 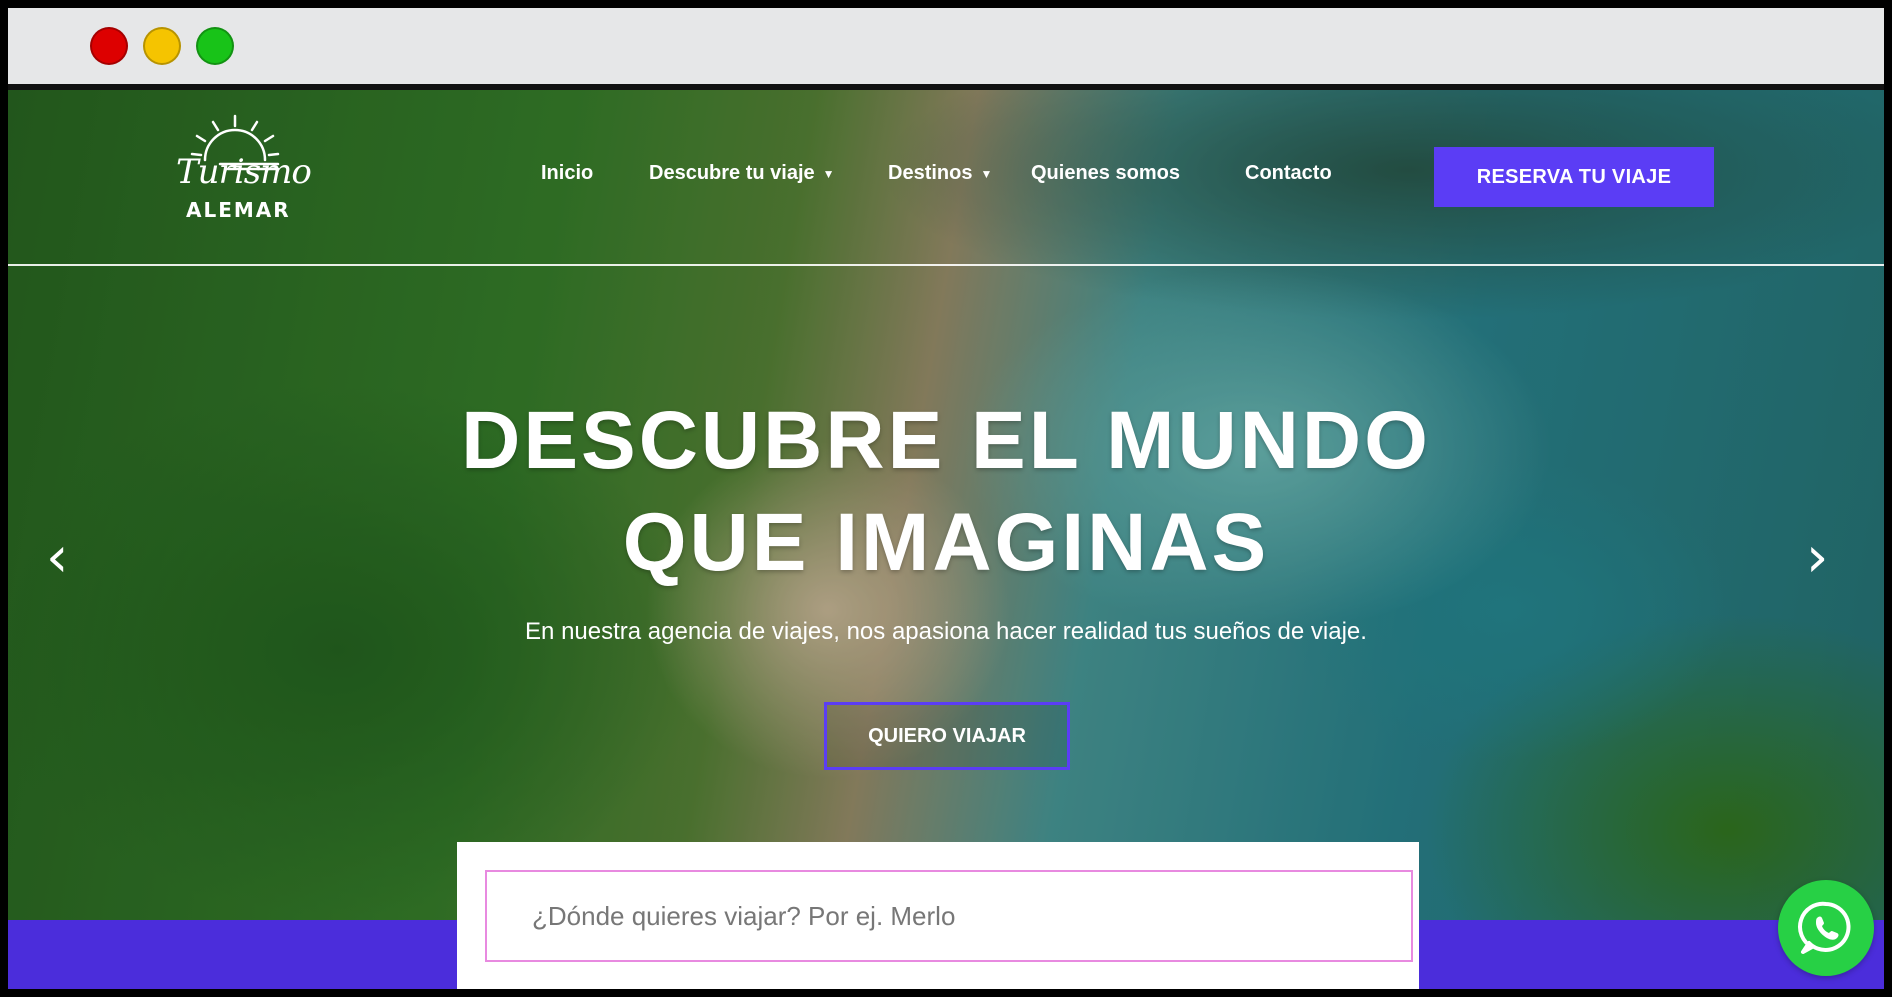 I want to click on whatsapp-button, so click(x=1826, y=928).